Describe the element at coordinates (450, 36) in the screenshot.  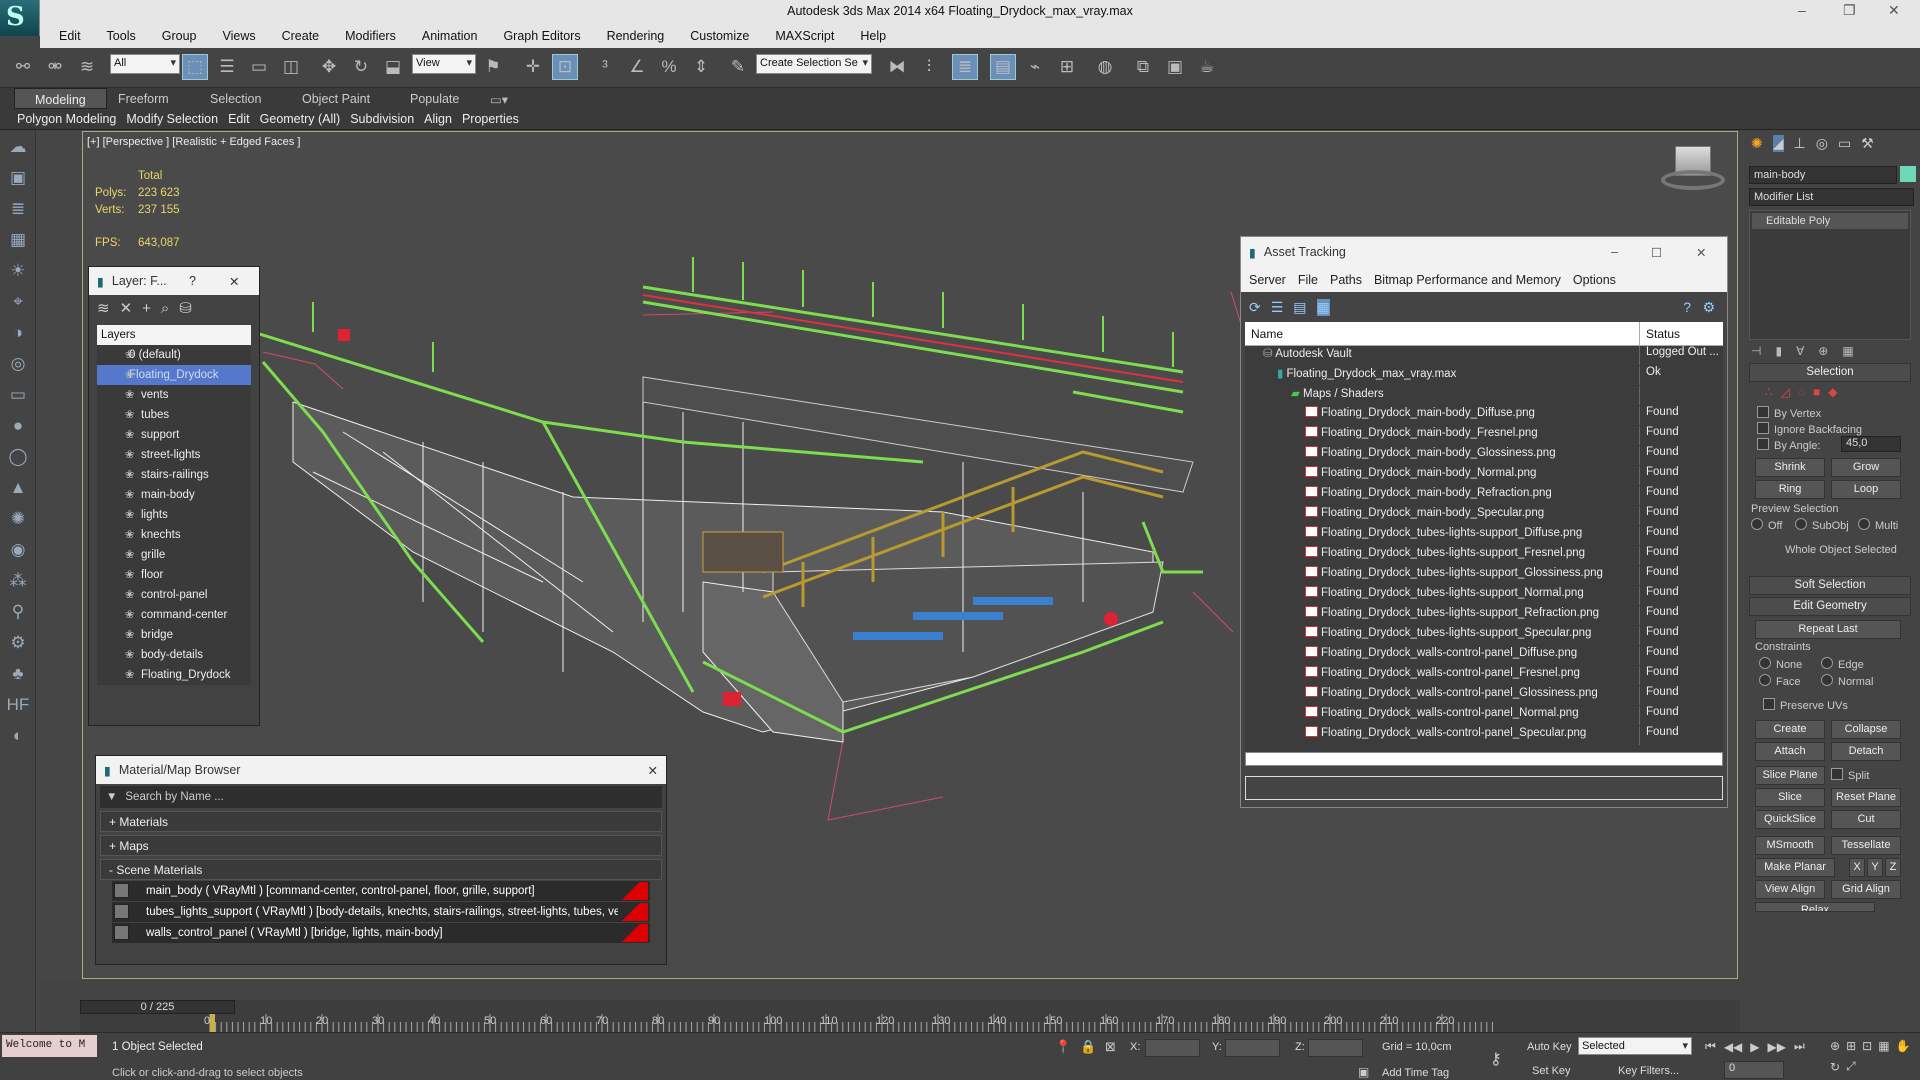
I see `menu-animation: Animation` at that location.